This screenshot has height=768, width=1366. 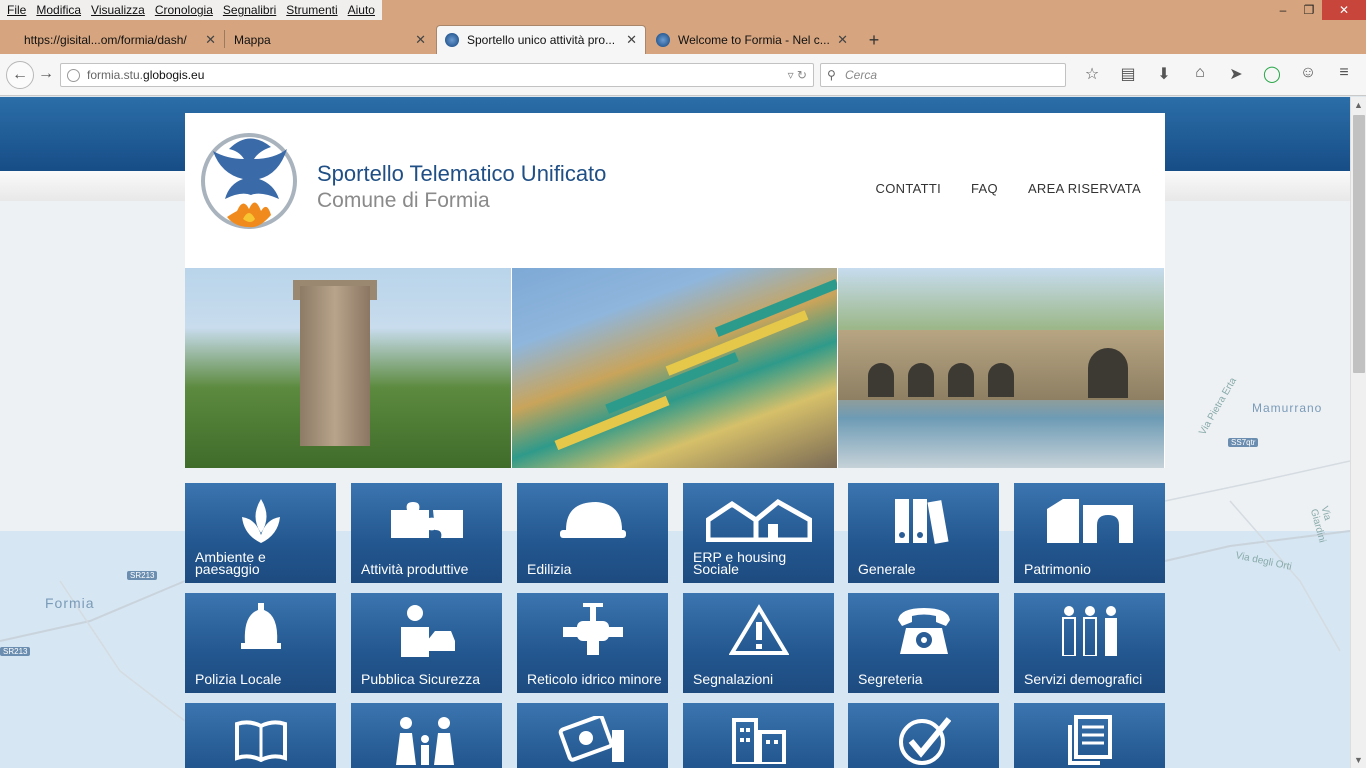 I want to click on houses-icon, so click(x=758, y=520).